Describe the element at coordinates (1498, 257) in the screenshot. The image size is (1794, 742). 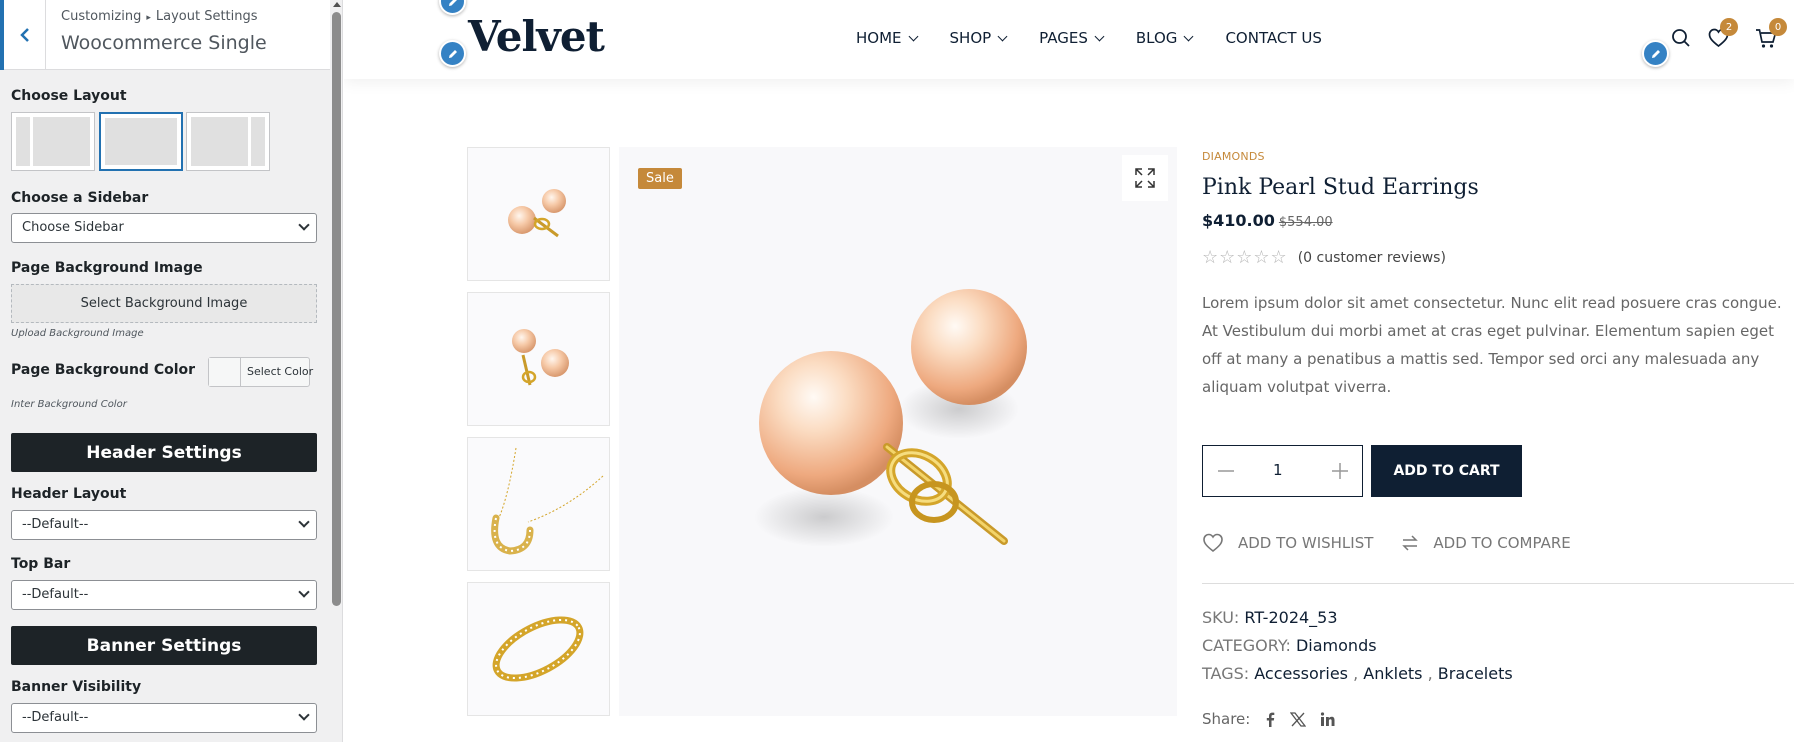
I see `rating-row: ☆☆☆☆☆ (0 customer reviews)` at that location.